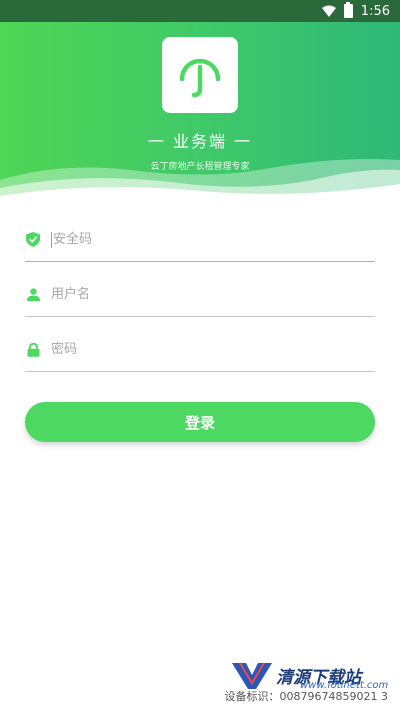 The height and width of the screenshot is (710, 400). I want to click on watermark-emblem-icon, so click(252, 675).